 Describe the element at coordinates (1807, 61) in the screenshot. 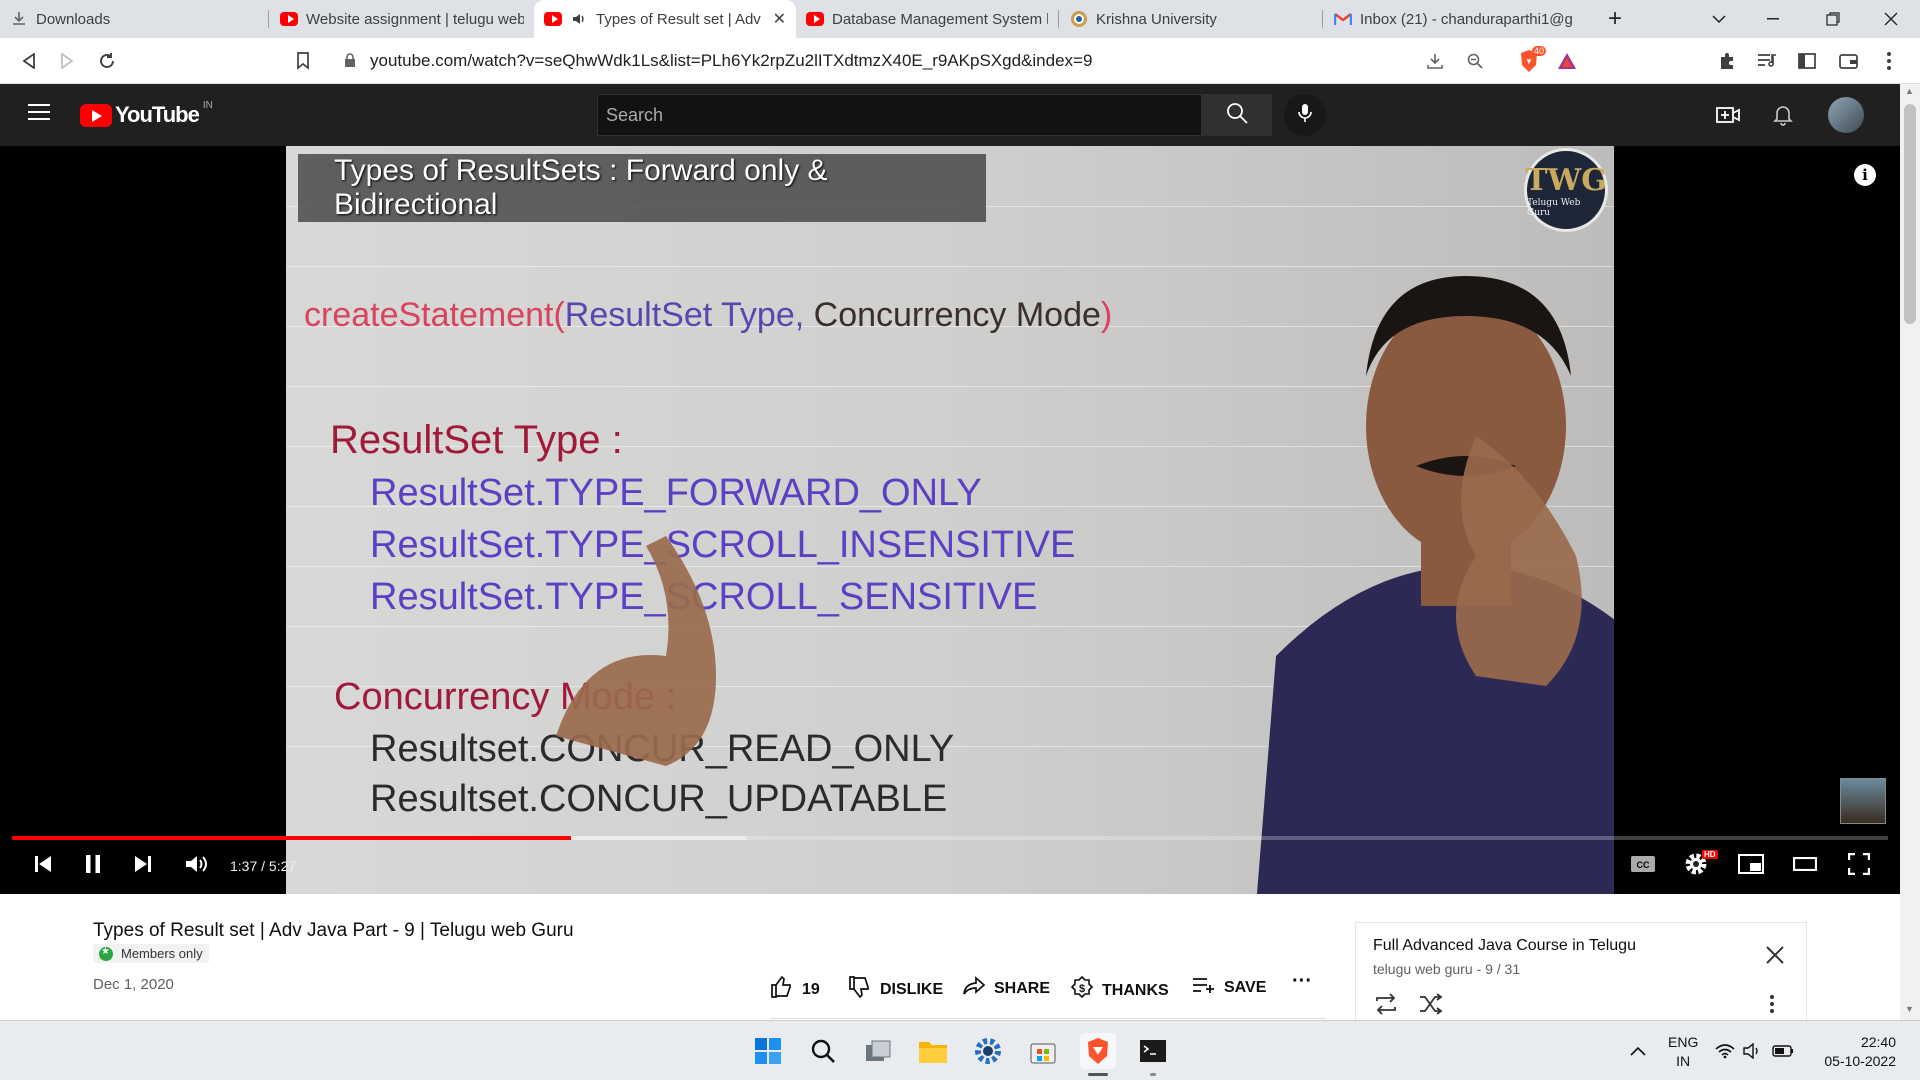

I see `sidebar-icon` at that location.